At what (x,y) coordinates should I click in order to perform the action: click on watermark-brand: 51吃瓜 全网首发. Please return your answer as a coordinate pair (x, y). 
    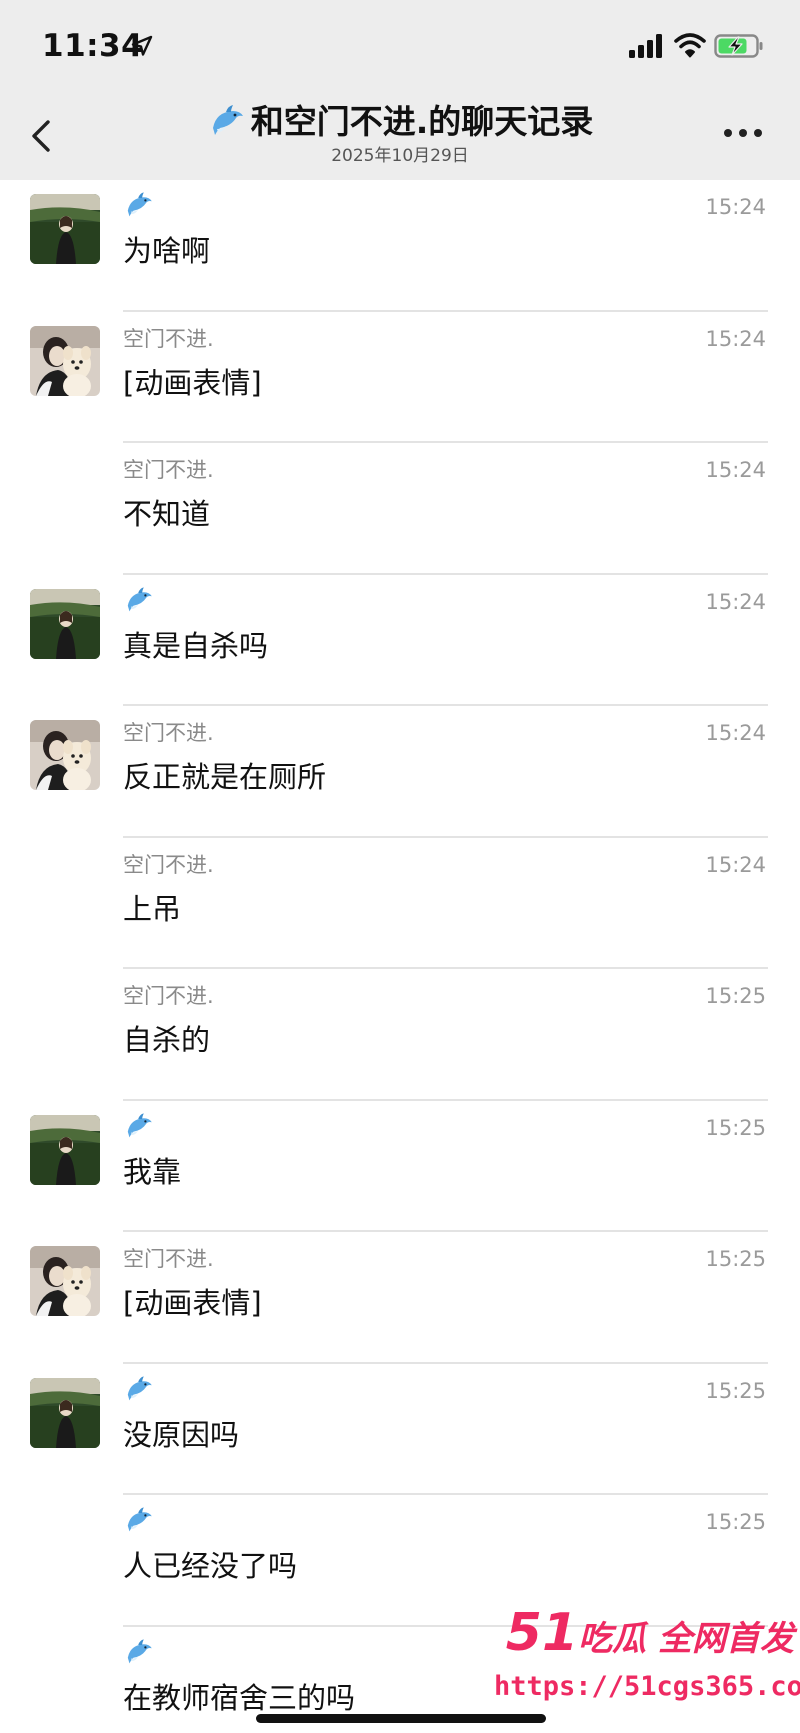
    Looking at the image, I should click on (644, 1636).